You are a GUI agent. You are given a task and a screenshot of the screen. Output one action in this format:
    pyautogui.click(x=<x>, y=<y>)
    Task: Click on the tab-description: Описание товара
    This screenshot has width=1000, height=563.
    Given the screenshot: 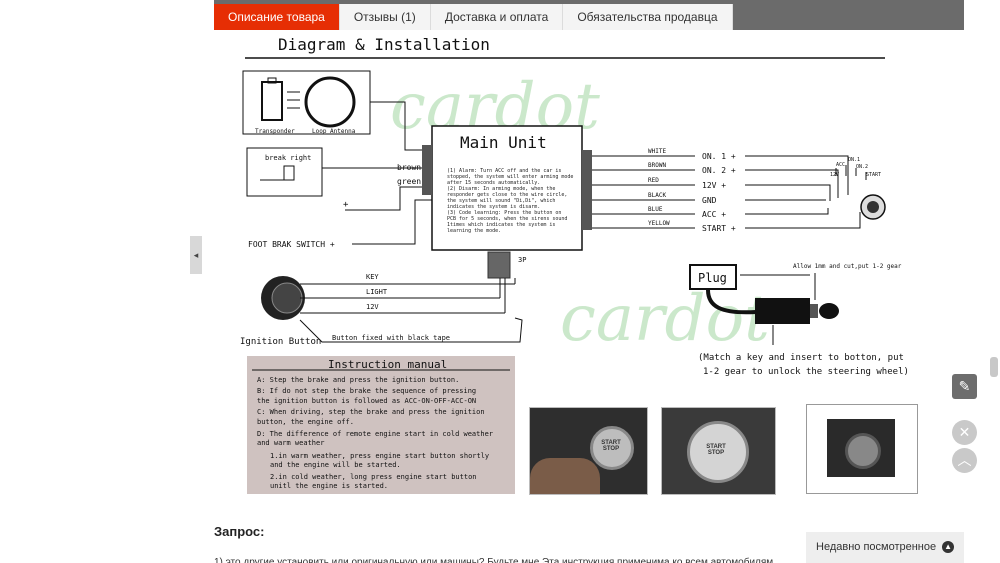 What is the action you would take?
    pyautogui.click(x=277, y=17)
    